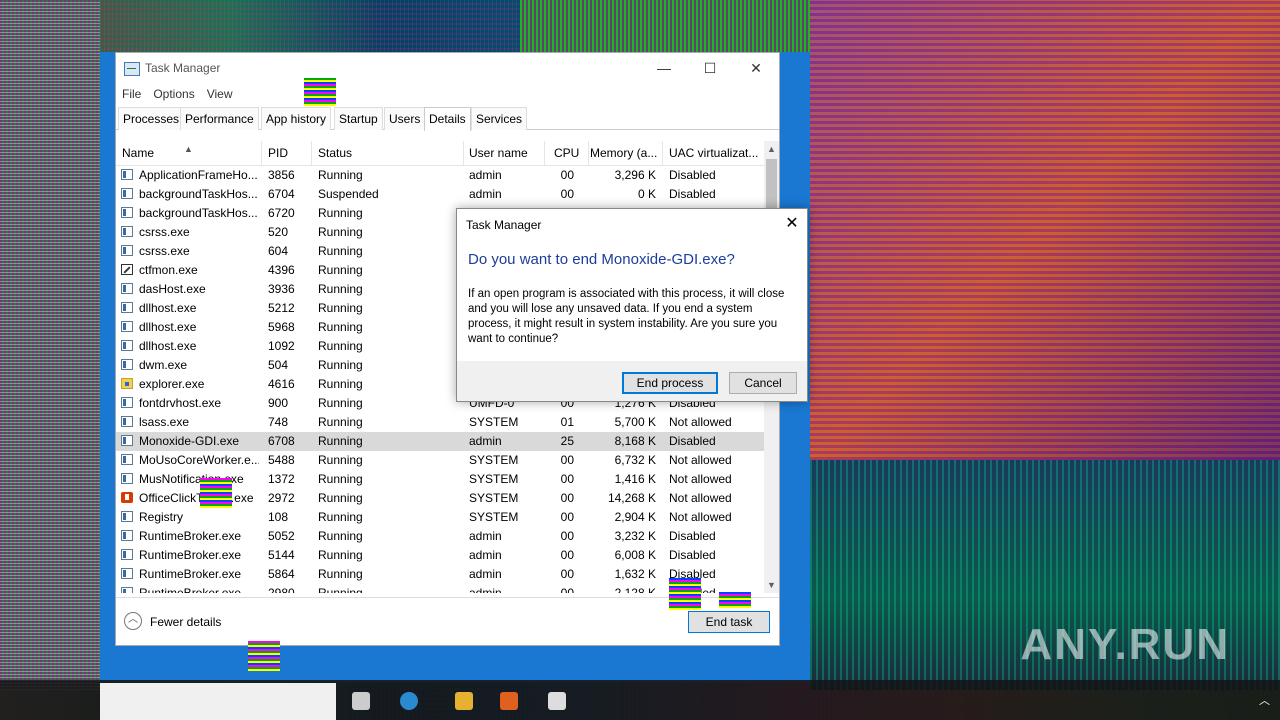 This screenshot has height=720, width=1280. Describe the element at coordinates (361, 701) in the screenshot. I see `task-view-icon` at that location.